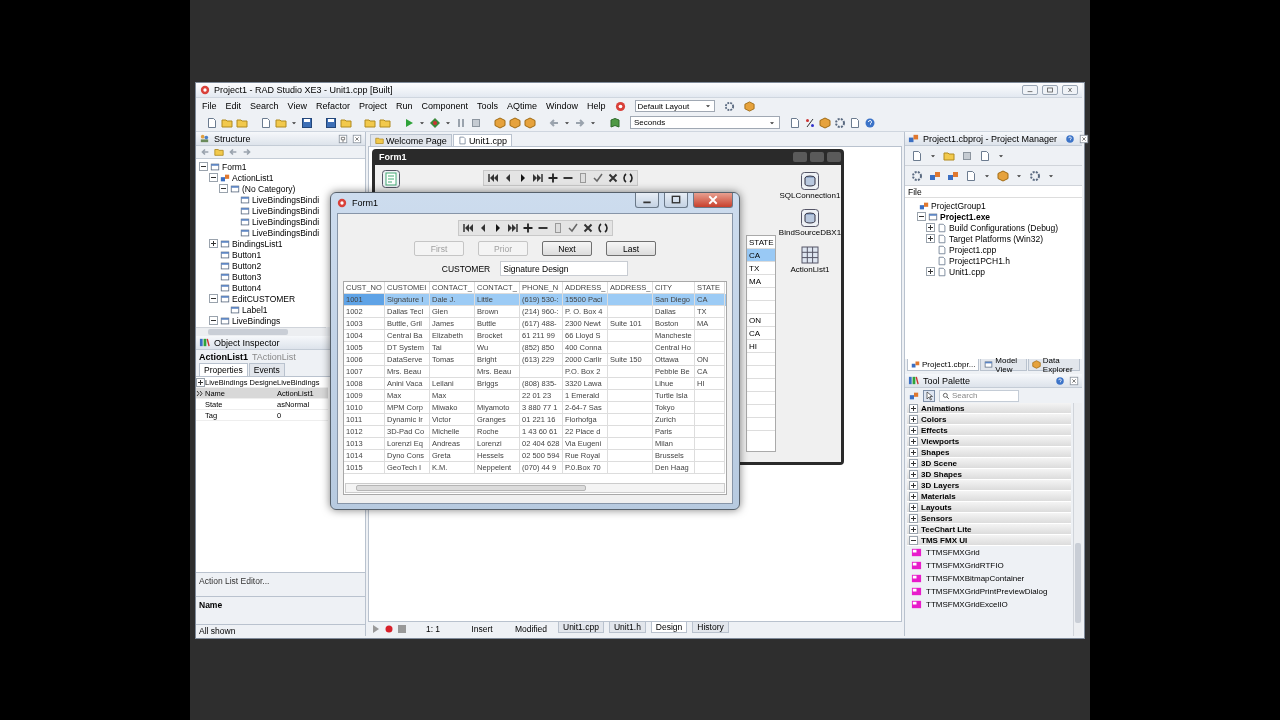 Image resolution: width=1280 pixels, height=720 pixels. Describe the element at coordinates (989, 485) in the screenshot. I see `palette-category: 3D Layers` at that location.